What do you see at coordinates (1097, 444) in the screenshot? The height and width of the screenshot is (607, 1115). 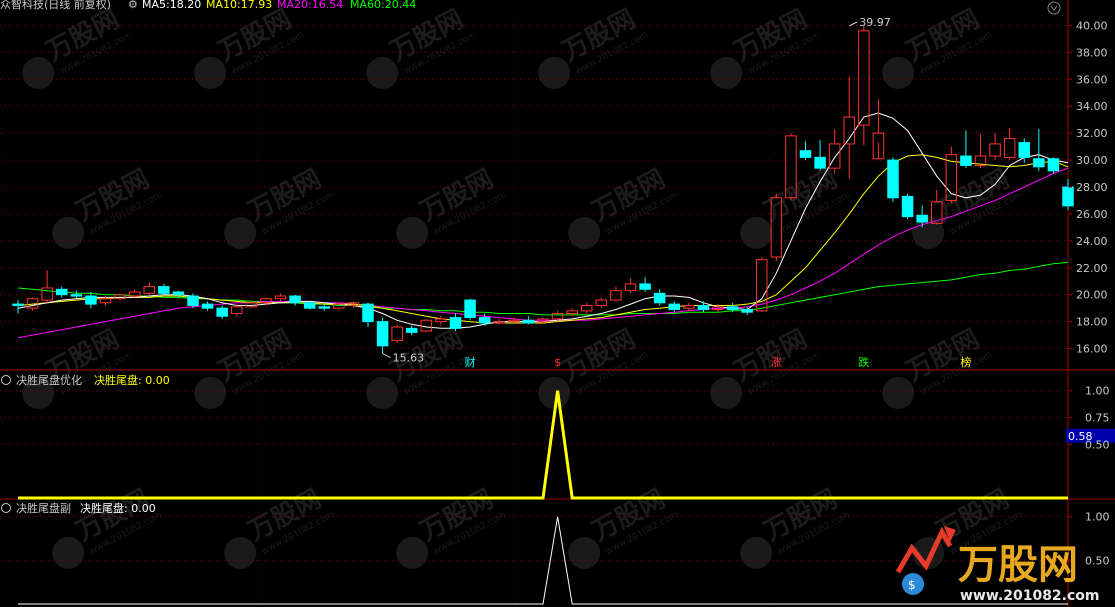 I see `axis-tick-label: 0.50` at bounding box center [1097, 444].